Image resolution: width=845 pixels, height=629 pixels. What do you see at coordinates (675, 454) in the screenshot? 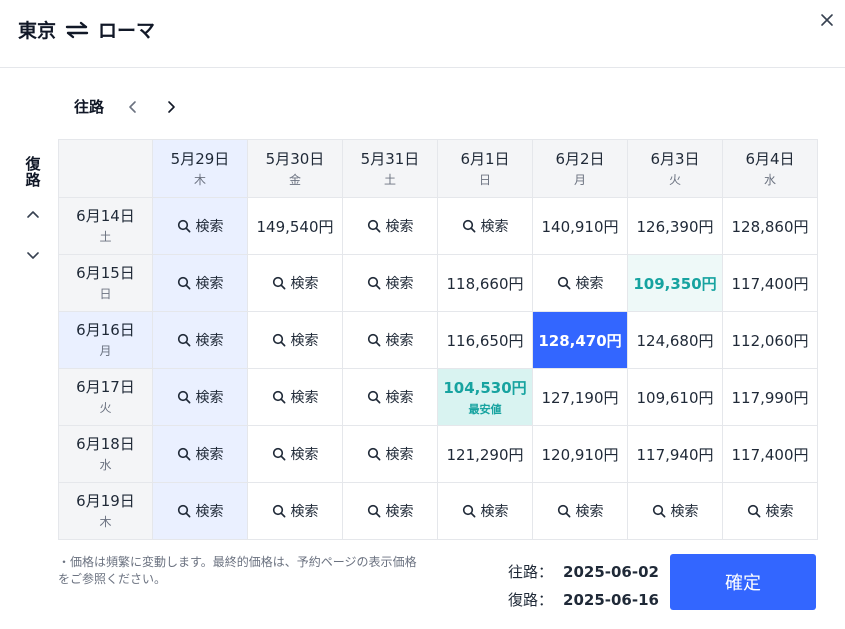
I see `price-cell: 117,940円` at bounding box center [675, 454].